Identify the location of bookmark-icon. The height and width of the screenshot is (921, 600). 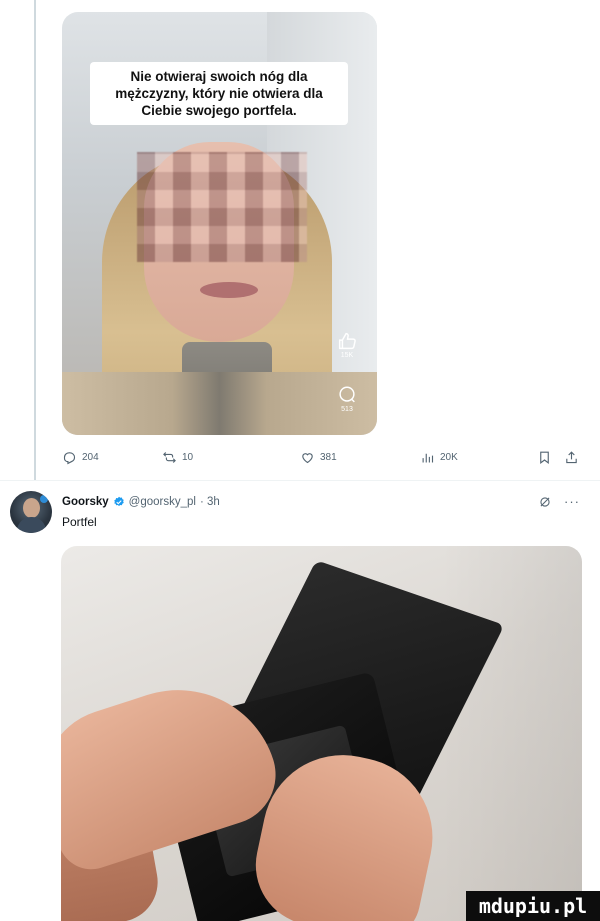
(544, 457).